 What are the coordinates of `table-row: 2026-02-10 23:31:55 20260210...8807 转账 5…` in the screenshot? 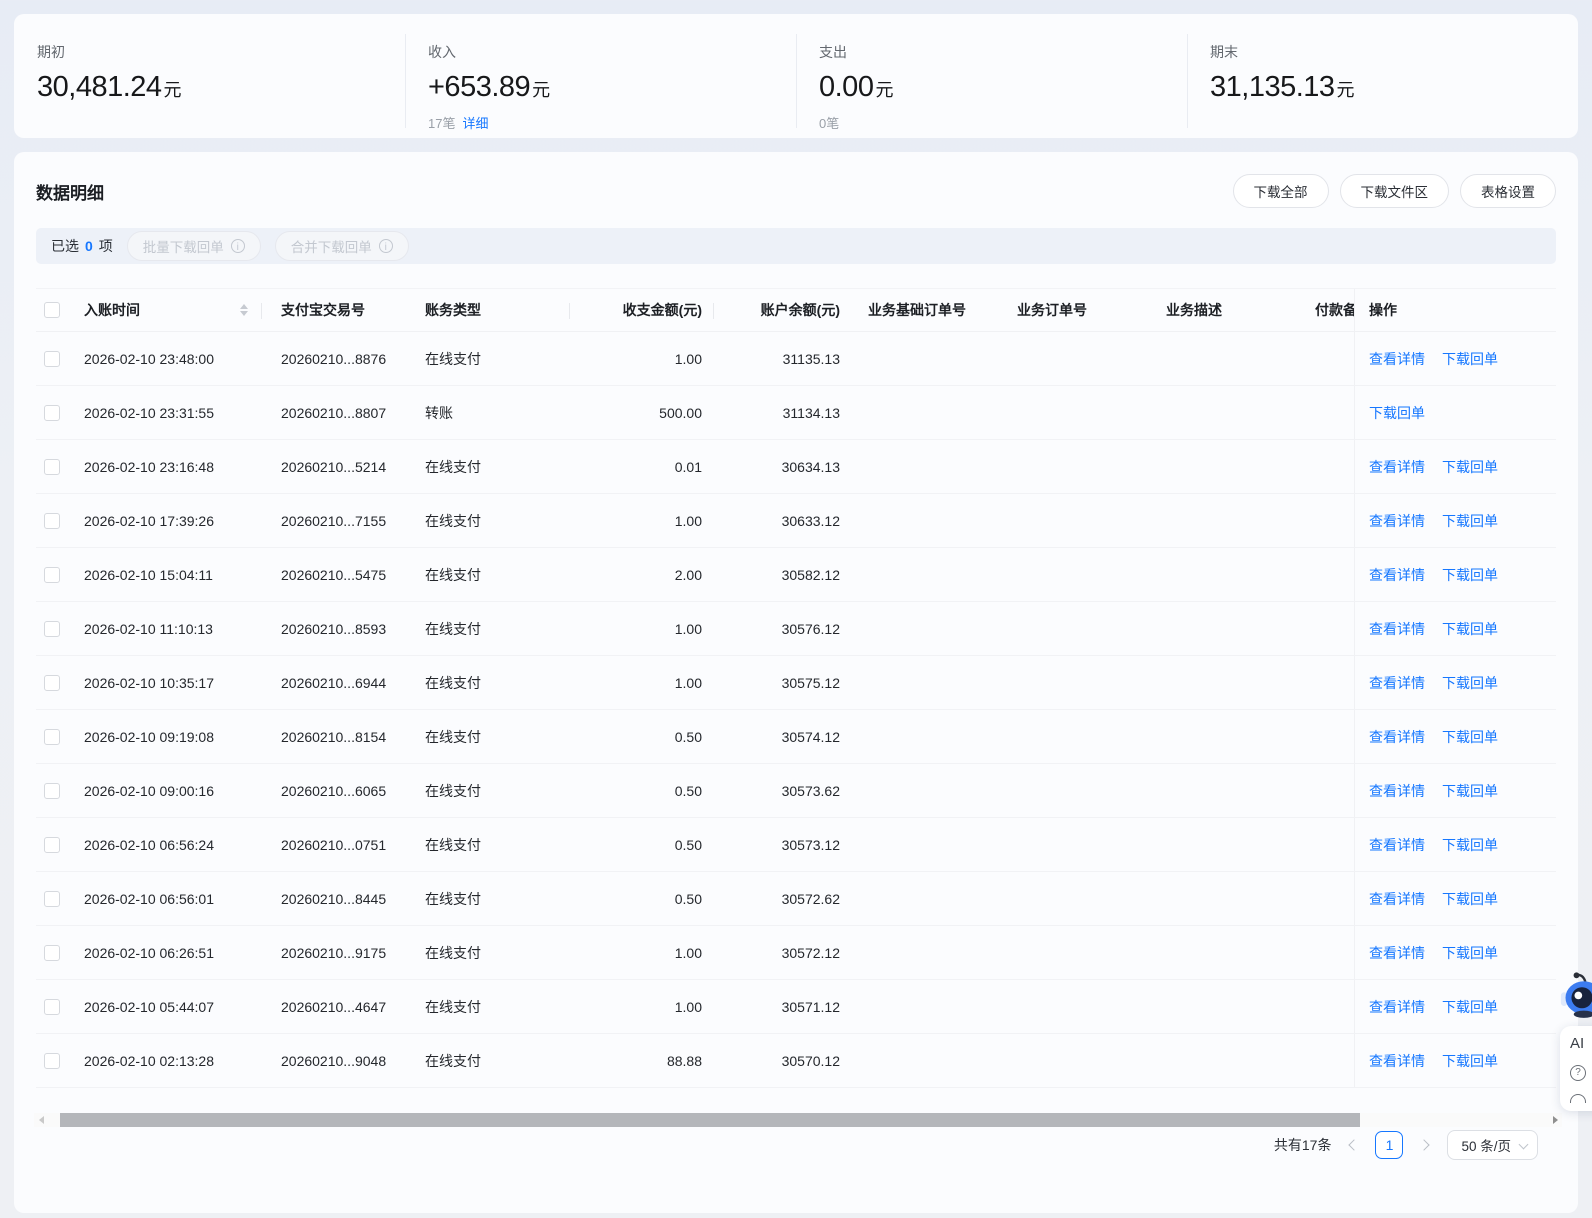 It's located at (796, 413).